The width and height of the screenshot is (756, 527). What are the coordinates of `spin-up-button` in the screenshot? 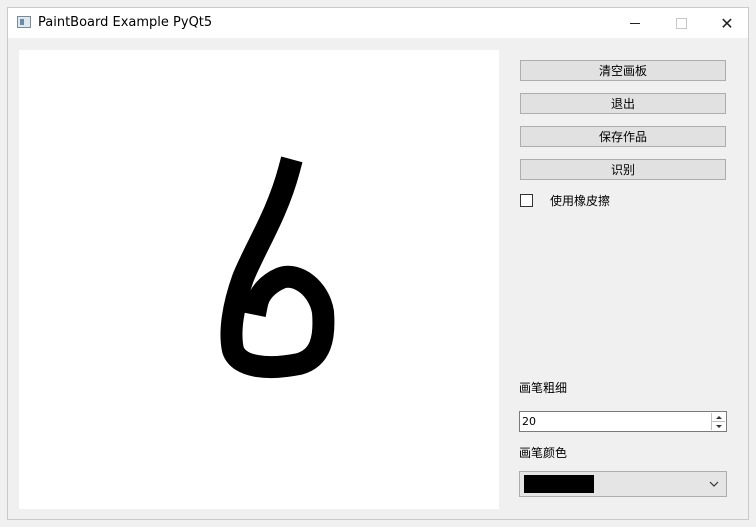 It's located at (718, 417).